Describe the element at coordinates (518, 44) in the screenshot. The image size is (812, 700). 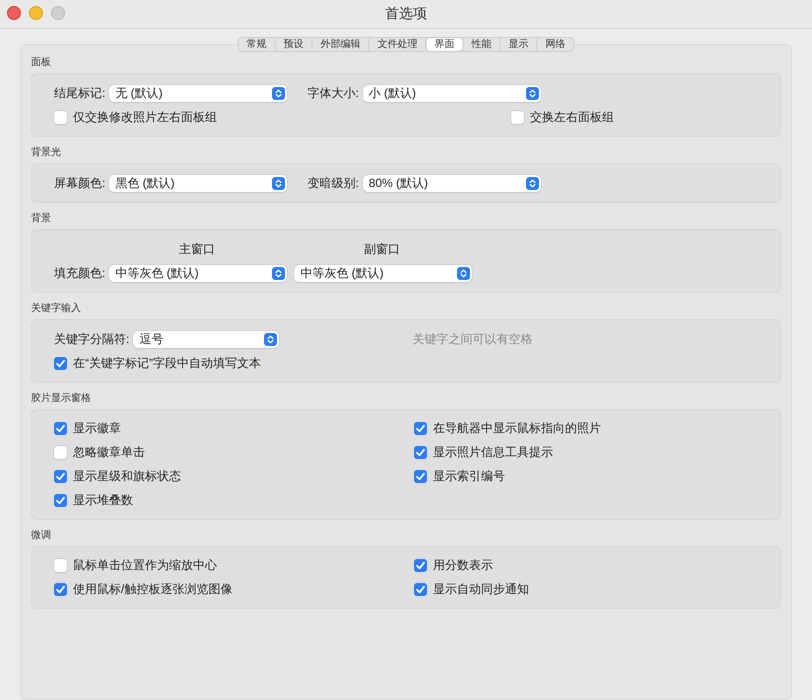
I see `tab: 显示` at that location.